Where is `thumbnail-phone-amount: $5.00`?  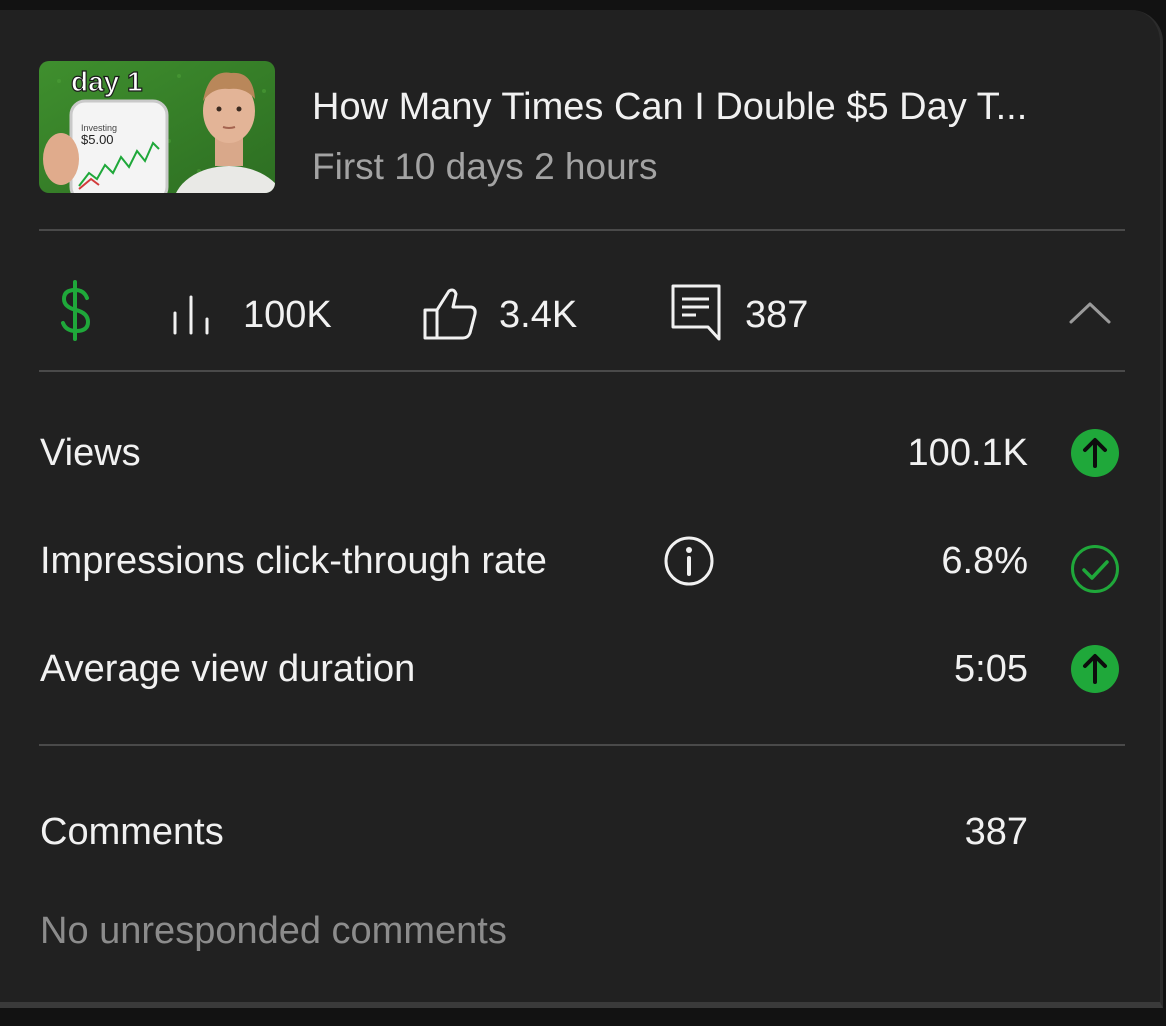
thumbnail-phone-amount: $5.00 is located at coordinates (97, 139).